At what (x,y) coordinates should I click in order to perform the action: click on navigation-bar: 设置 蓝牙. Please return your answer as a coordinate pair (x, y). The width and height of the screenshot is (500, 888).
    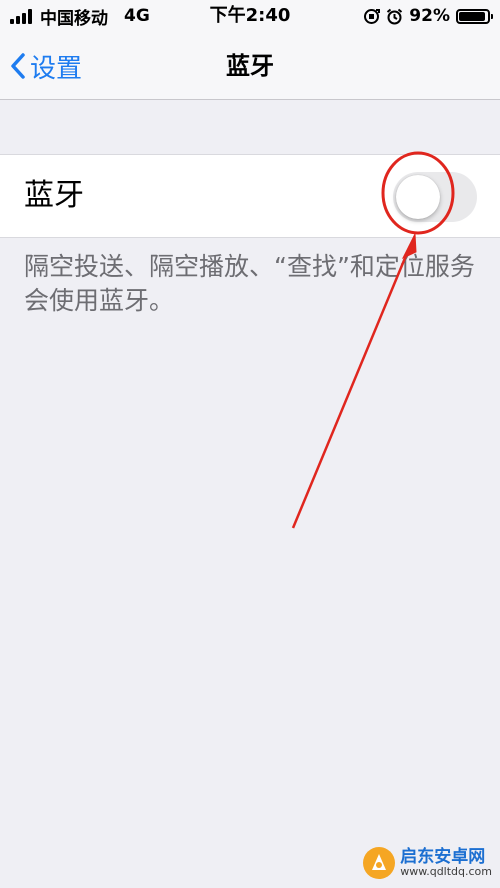
    Looking at the image, I should click on (250, 66).